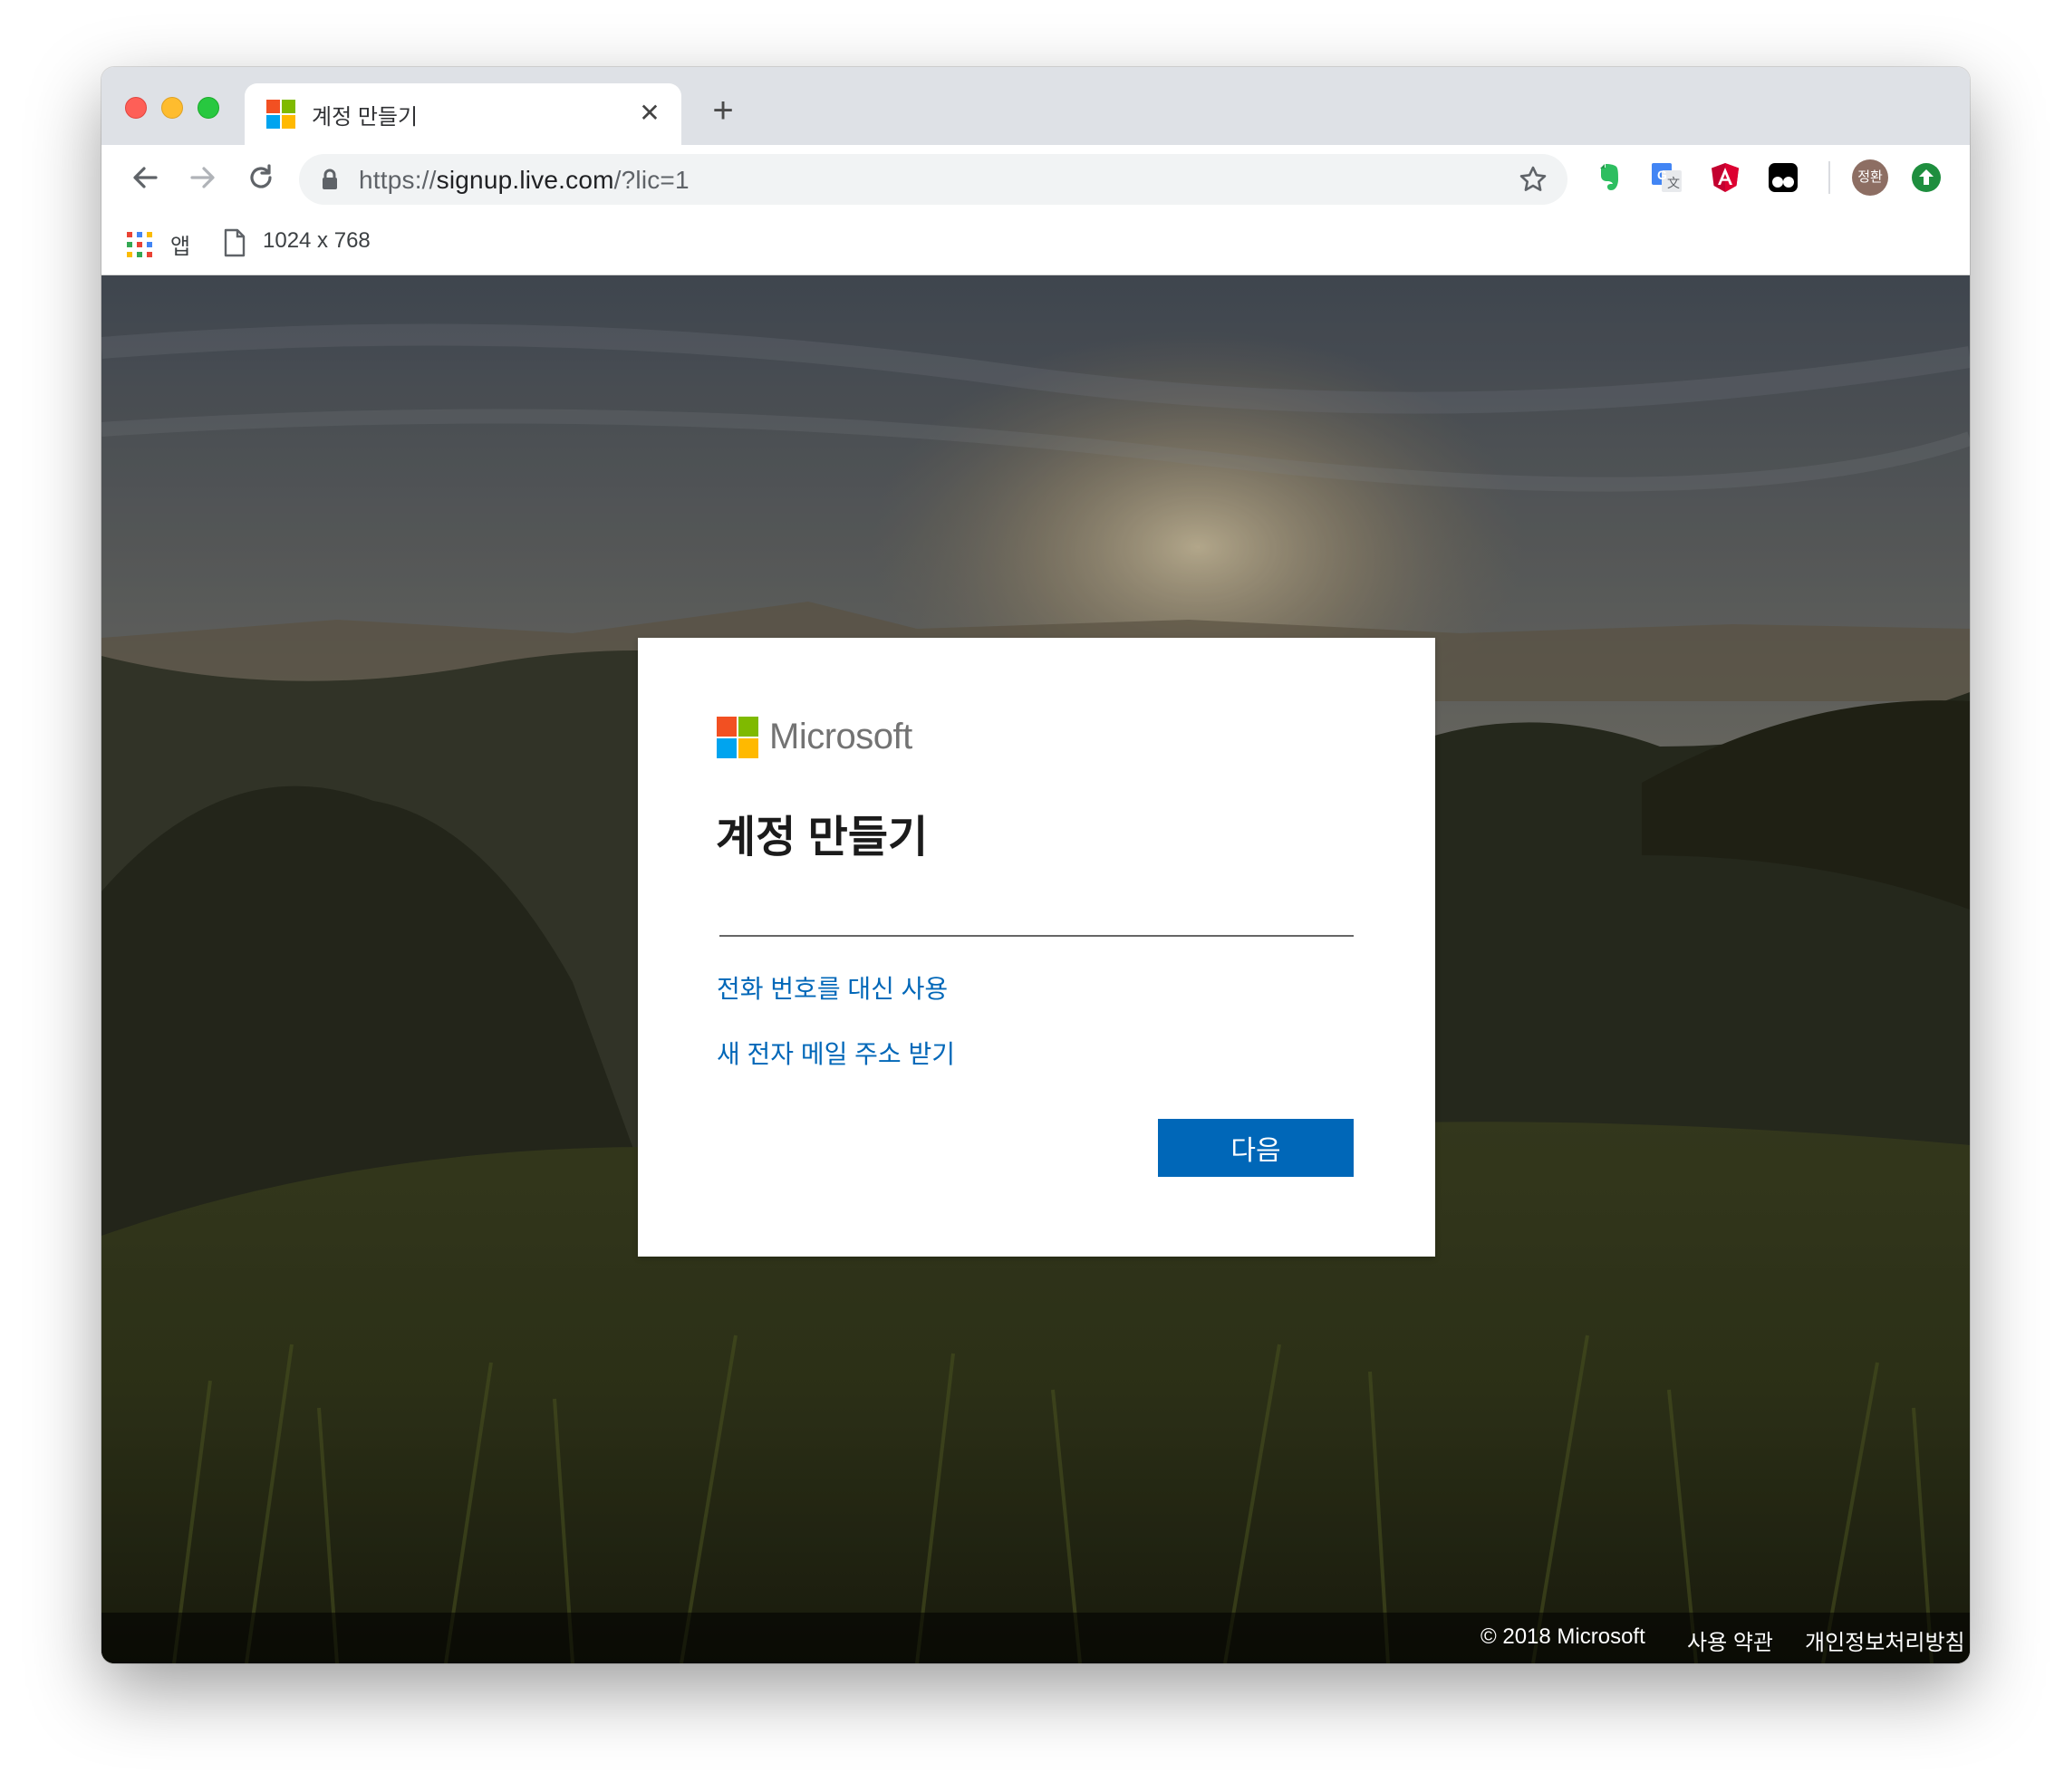 The height and width of the screenshot is (1792, 2064). I want to click on toolbar-divider, so click(1829, 177).